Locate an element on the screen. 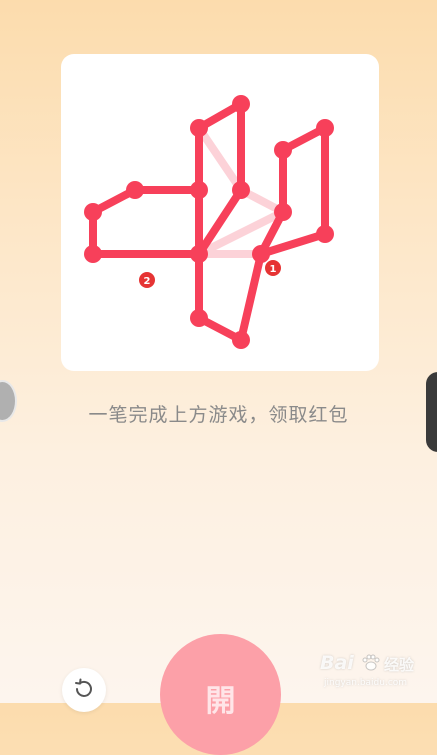 The width and height of the screenshot is (437, 755). restart-button is located at coordinates (84, 690).